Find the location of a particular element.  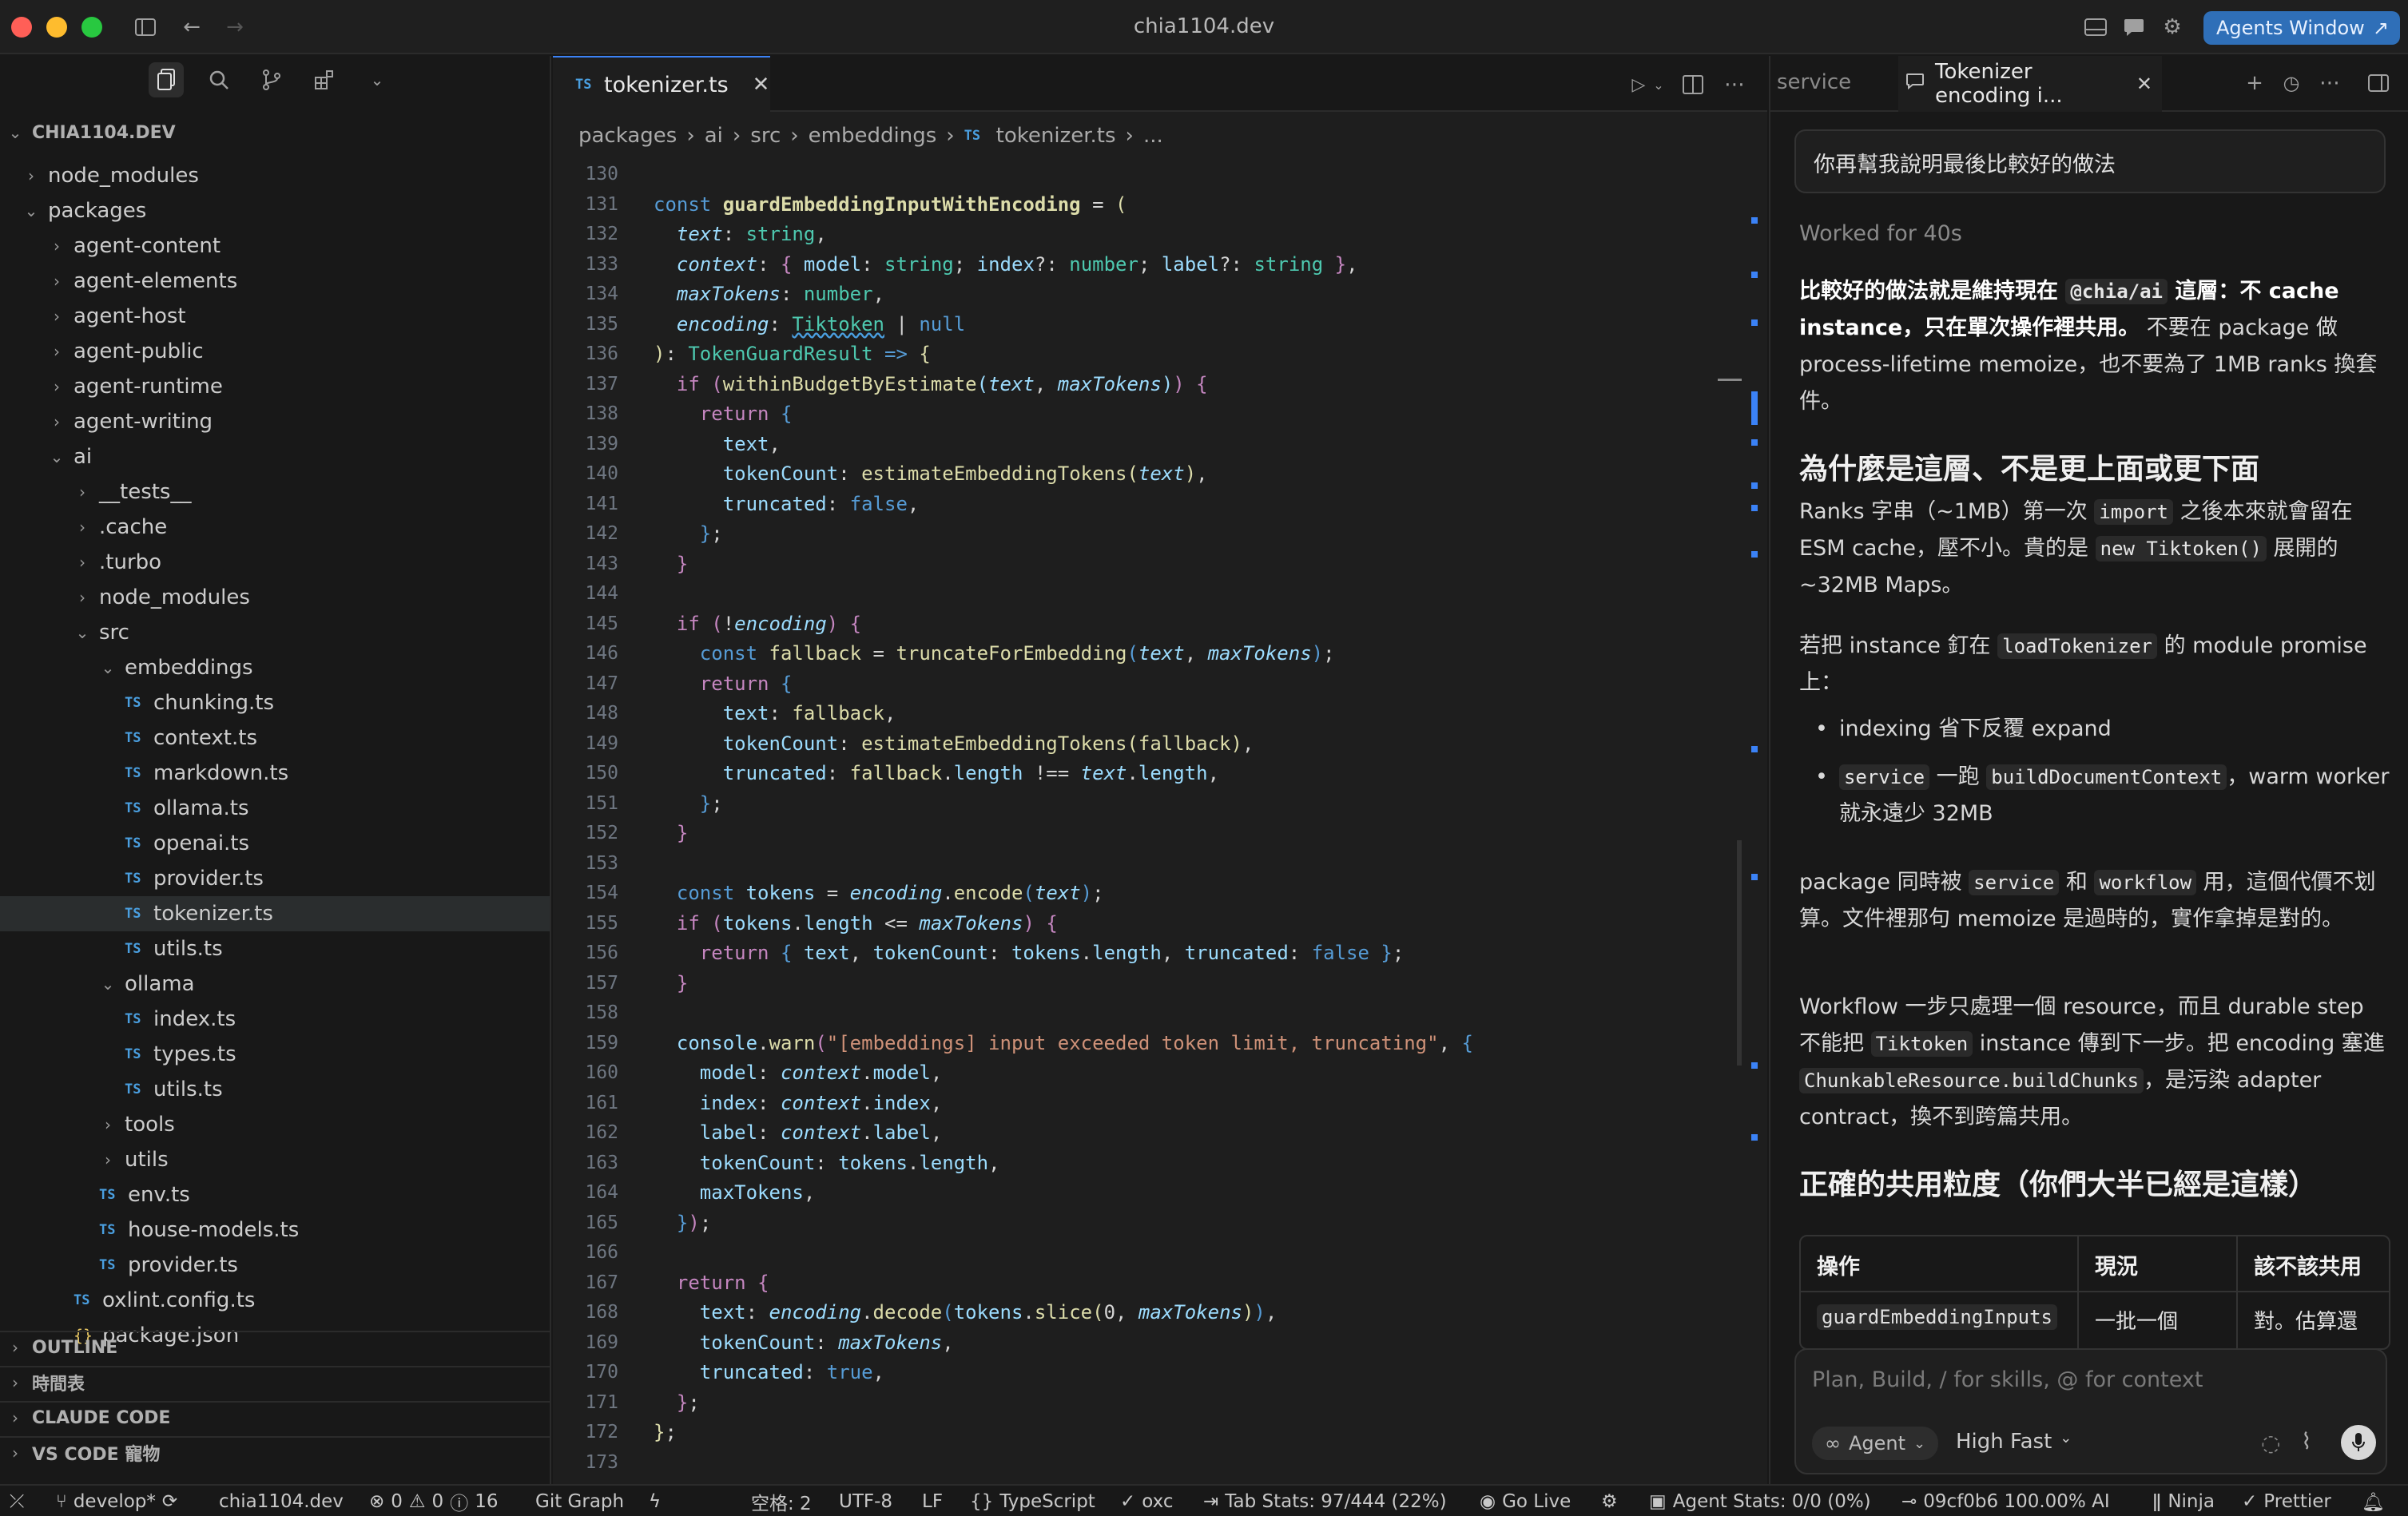

tree-folder: › __tests__ is located at coordinates (275, 492).